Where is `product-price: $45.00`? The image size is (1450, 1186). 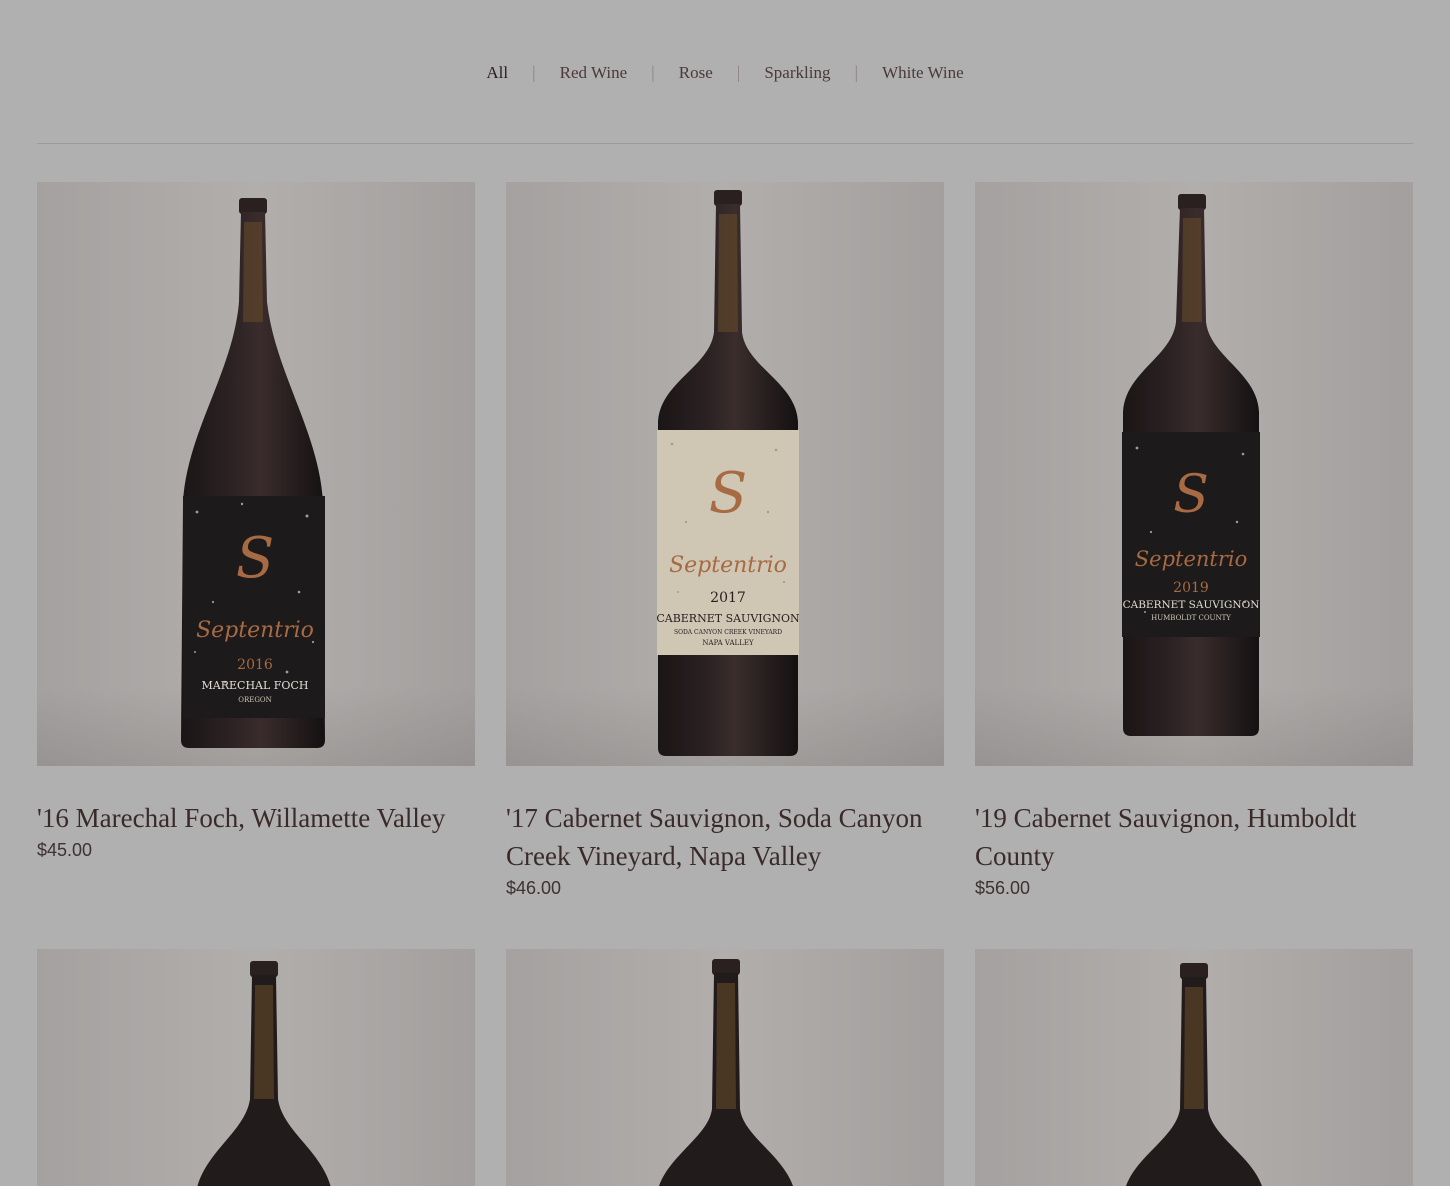 product-price: $45.00 is located at coordinates (65, 850).